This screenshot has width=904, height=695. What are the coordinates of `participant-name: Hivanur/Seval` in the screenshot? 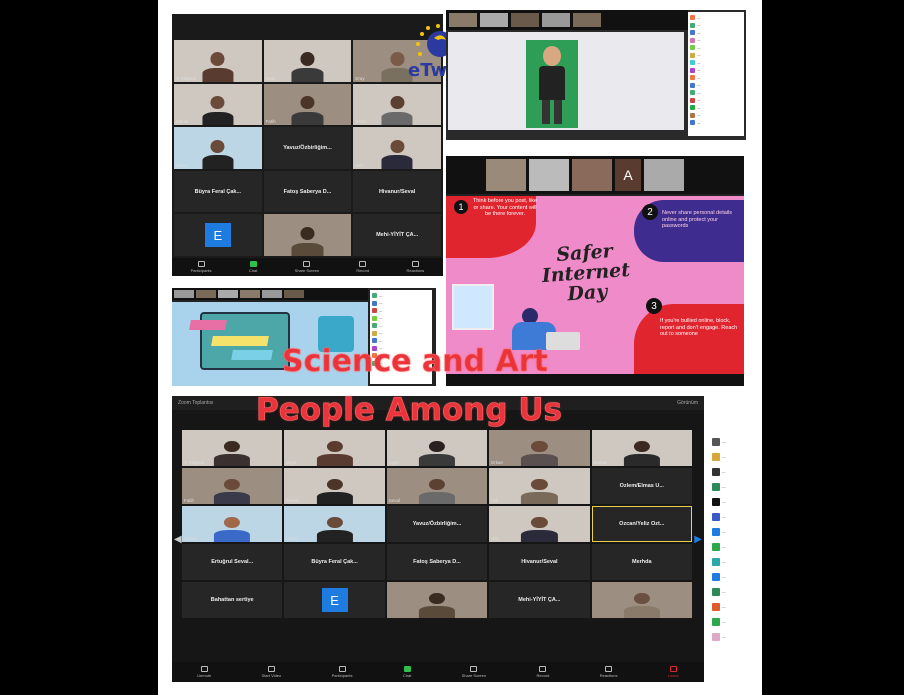 It's located at (539, 562).